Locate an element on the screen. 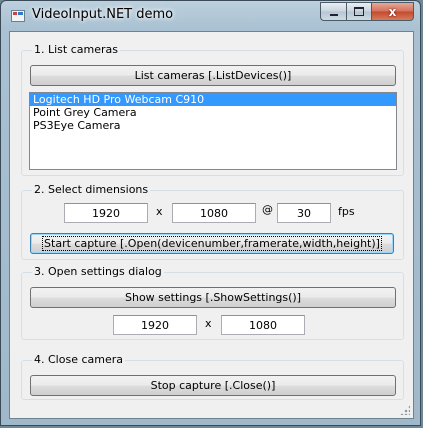 The width and height of the screenshot is (423, 428). camera-list-item: Point Grey Camera is located at coordinates (213, 112).